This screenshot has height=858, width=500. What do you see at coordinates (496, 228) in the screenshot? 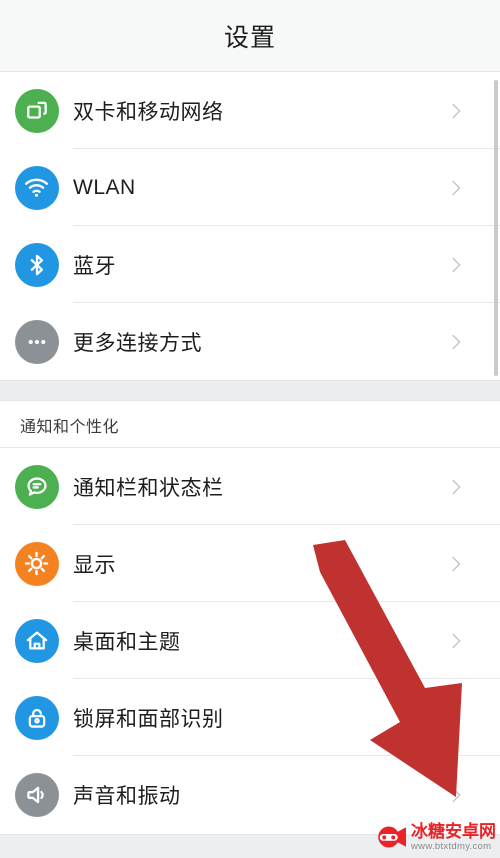
I see `vertical-scrollbar` at bounding box center [496, 228].